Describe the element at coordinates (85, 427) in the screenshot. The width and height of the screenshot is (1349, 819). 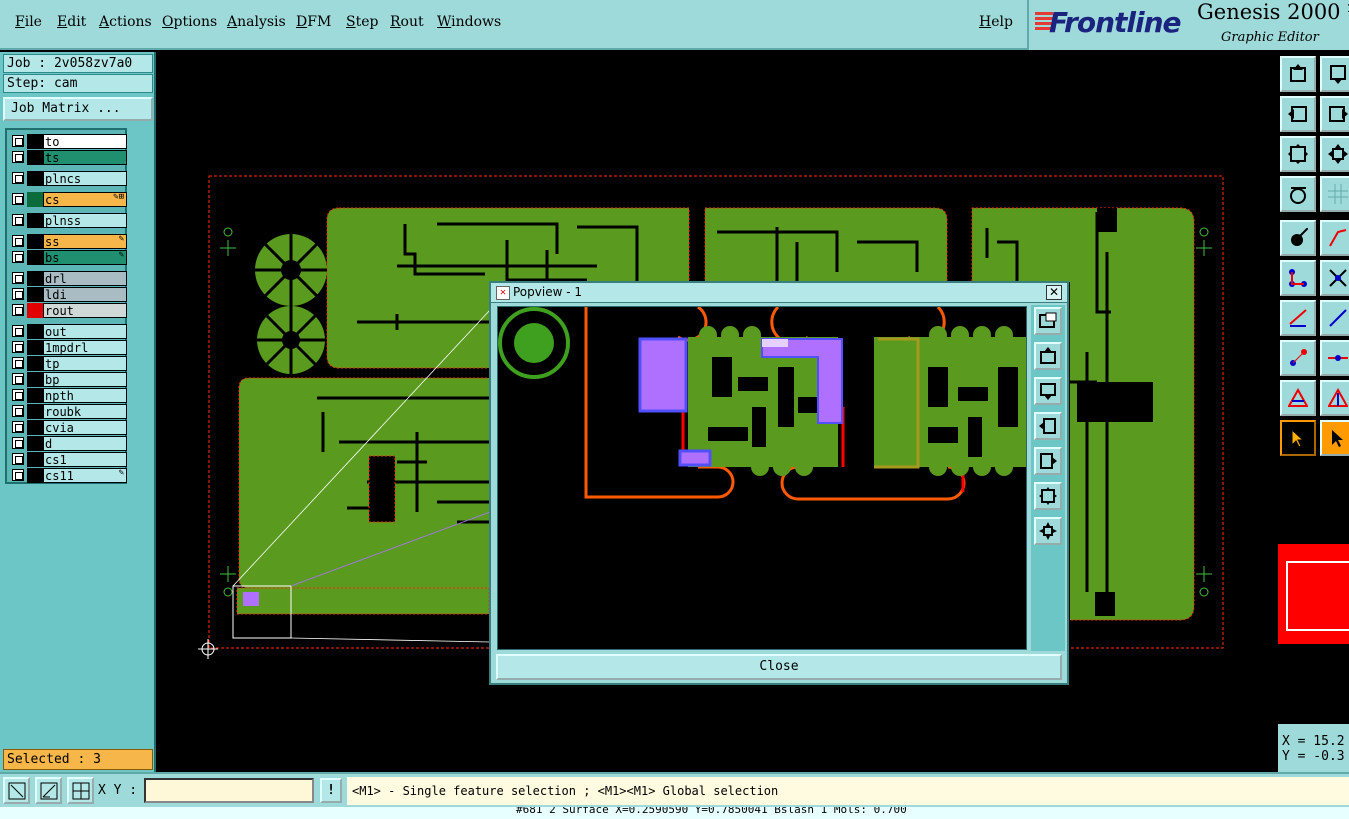
I see `layer-name: cvia` at that location.